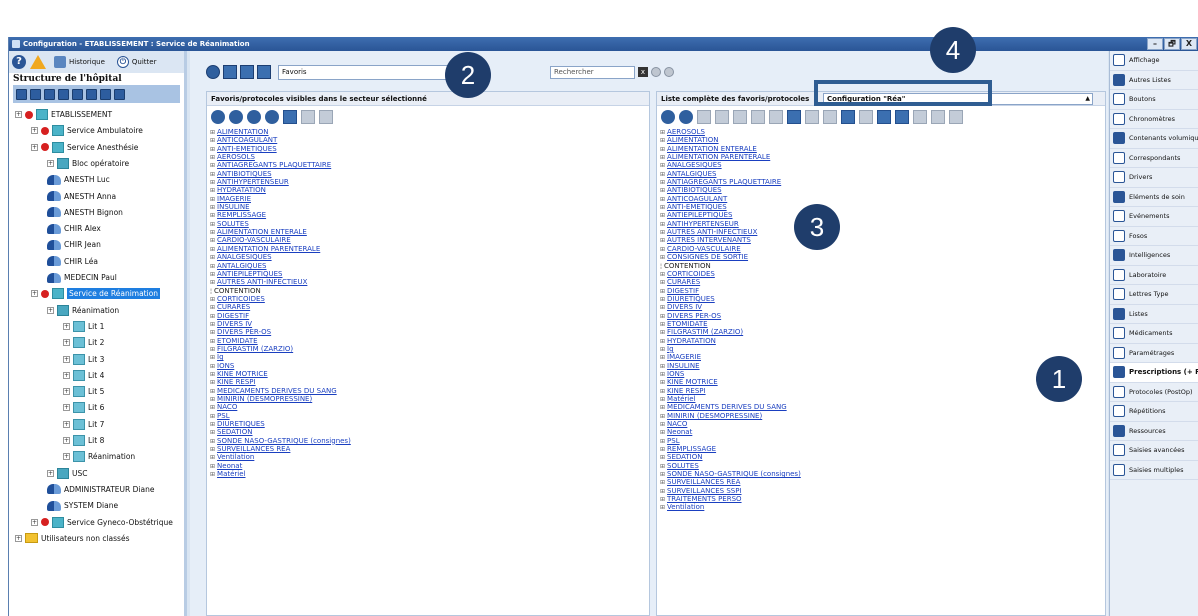  What do you see at coordinates (79, 62) in the screenshot?
I see `historique-button: Historique` at bounding box center [79, 62].